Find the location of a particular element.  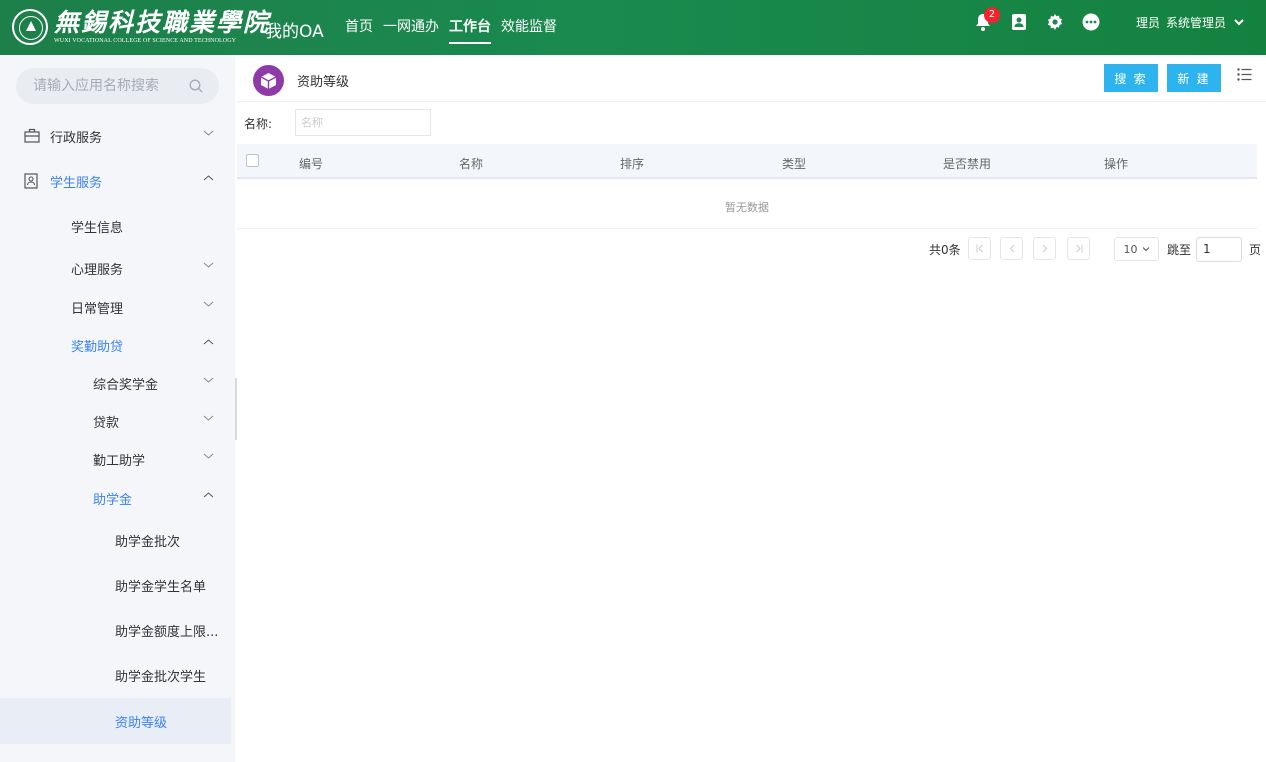

sidebar-item-grants: 助学金 is located at coordinates (115, 498).